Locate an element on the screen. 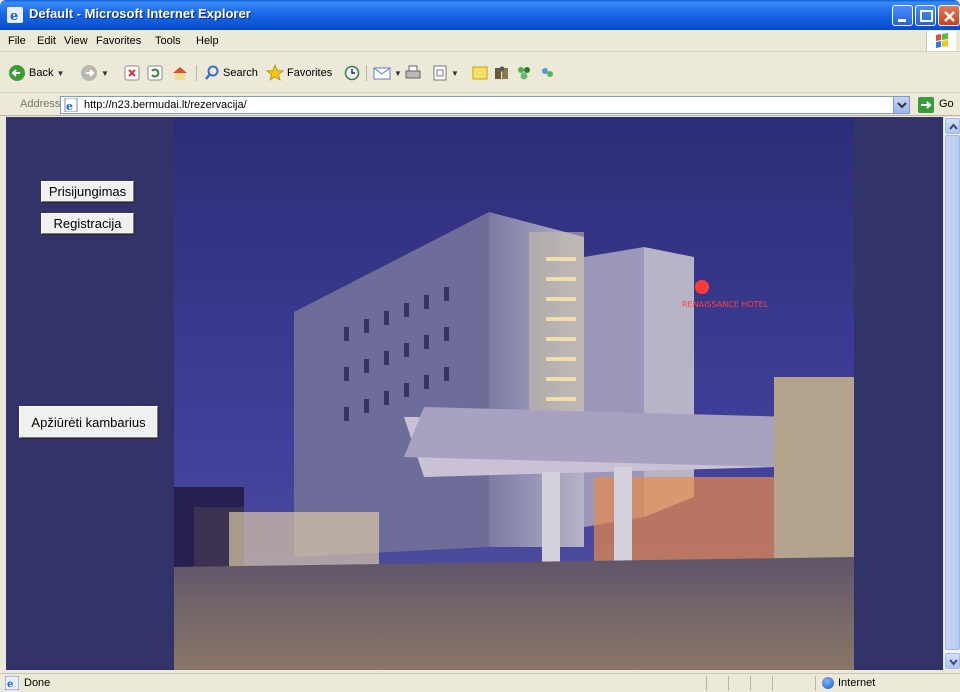  scroll-up-button is located at coordinates (952, 126).